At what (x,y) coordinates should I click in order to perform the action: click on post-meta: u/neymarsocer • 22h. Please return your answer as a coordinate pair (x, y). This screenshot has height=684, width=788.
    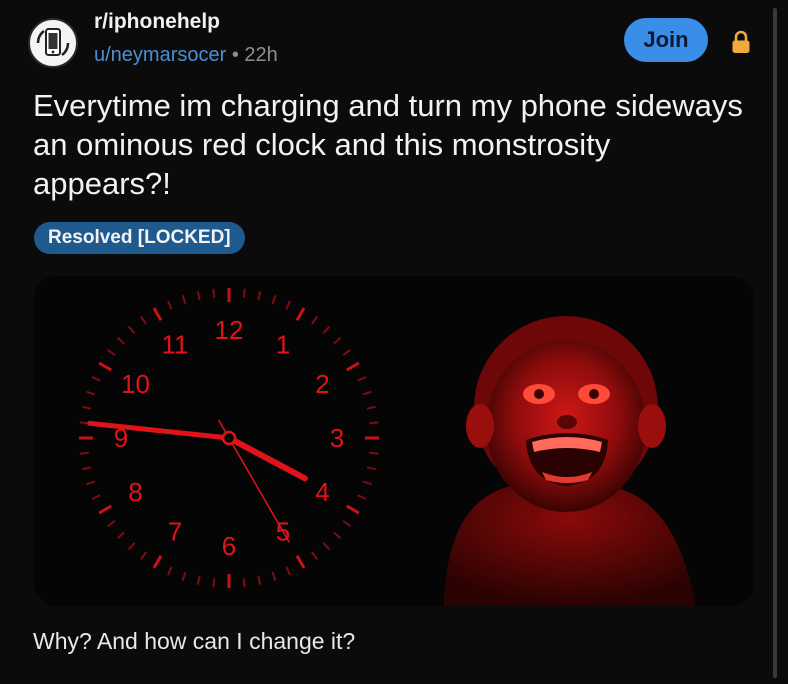
    Looking at the image, I should click on (186, 55).